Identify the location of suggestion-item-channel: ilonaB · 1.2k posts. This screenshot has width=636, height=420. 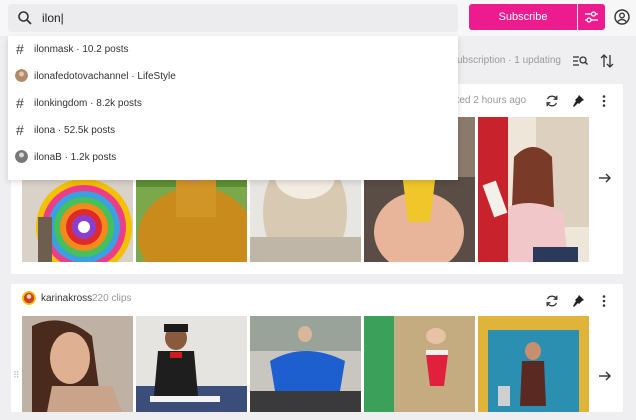
(233, 157).